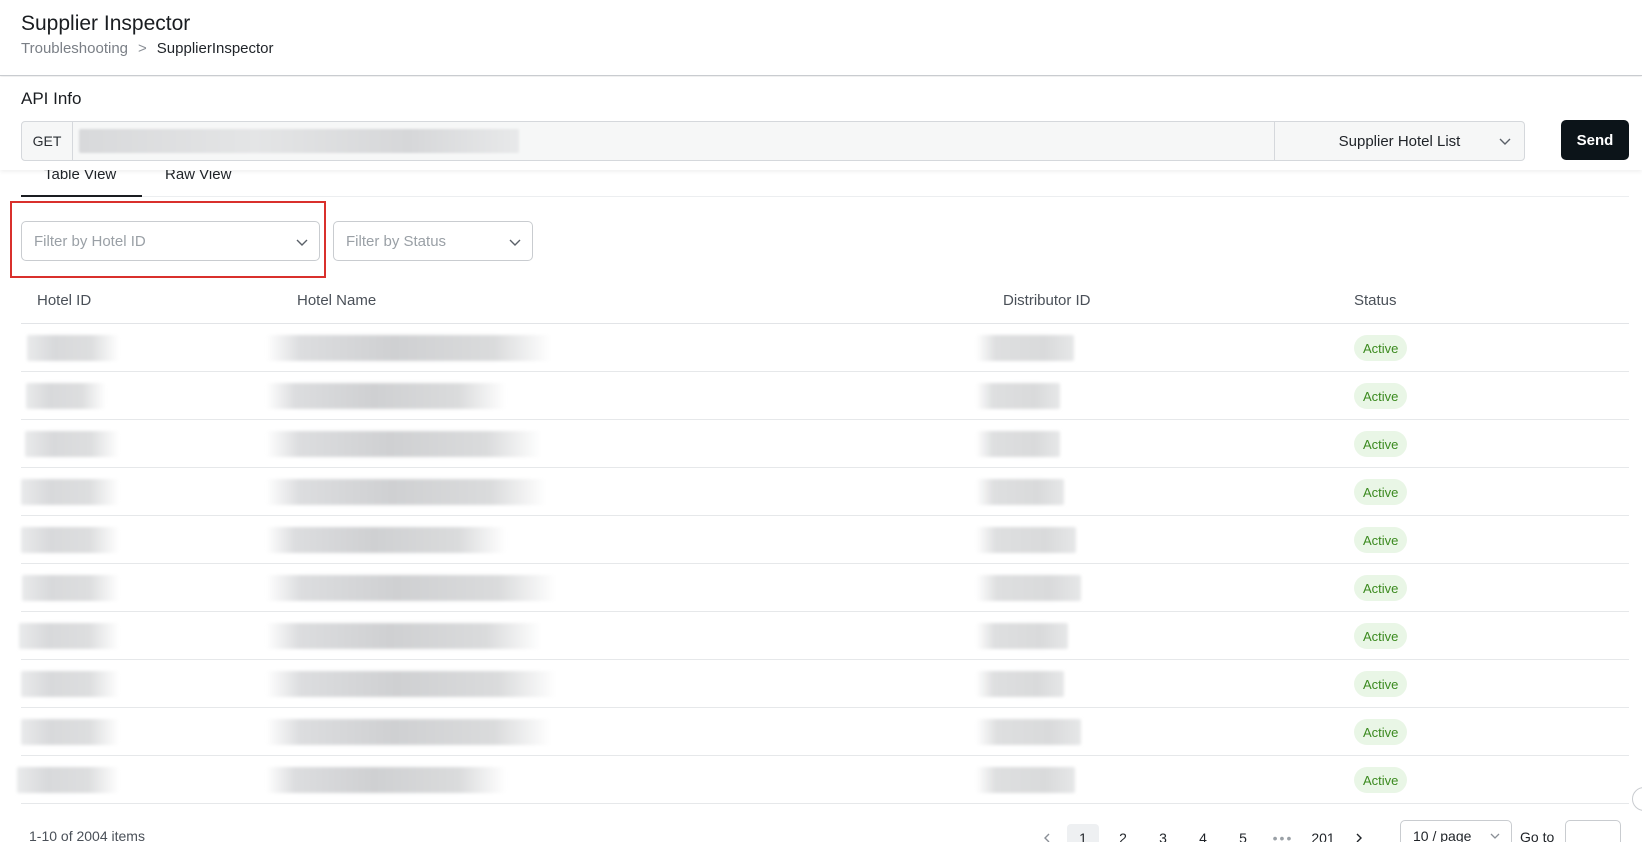 Image resolution: width=1642 pixels, height=842 pixels. I want to click on column-header-hotel-name: Hotel Name, so click(336, 300).